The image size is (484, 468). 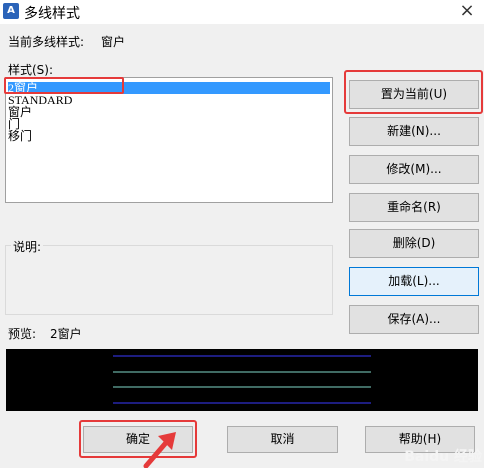 I want to click on style-item-window: 窗户, so click(x=169, y=112).